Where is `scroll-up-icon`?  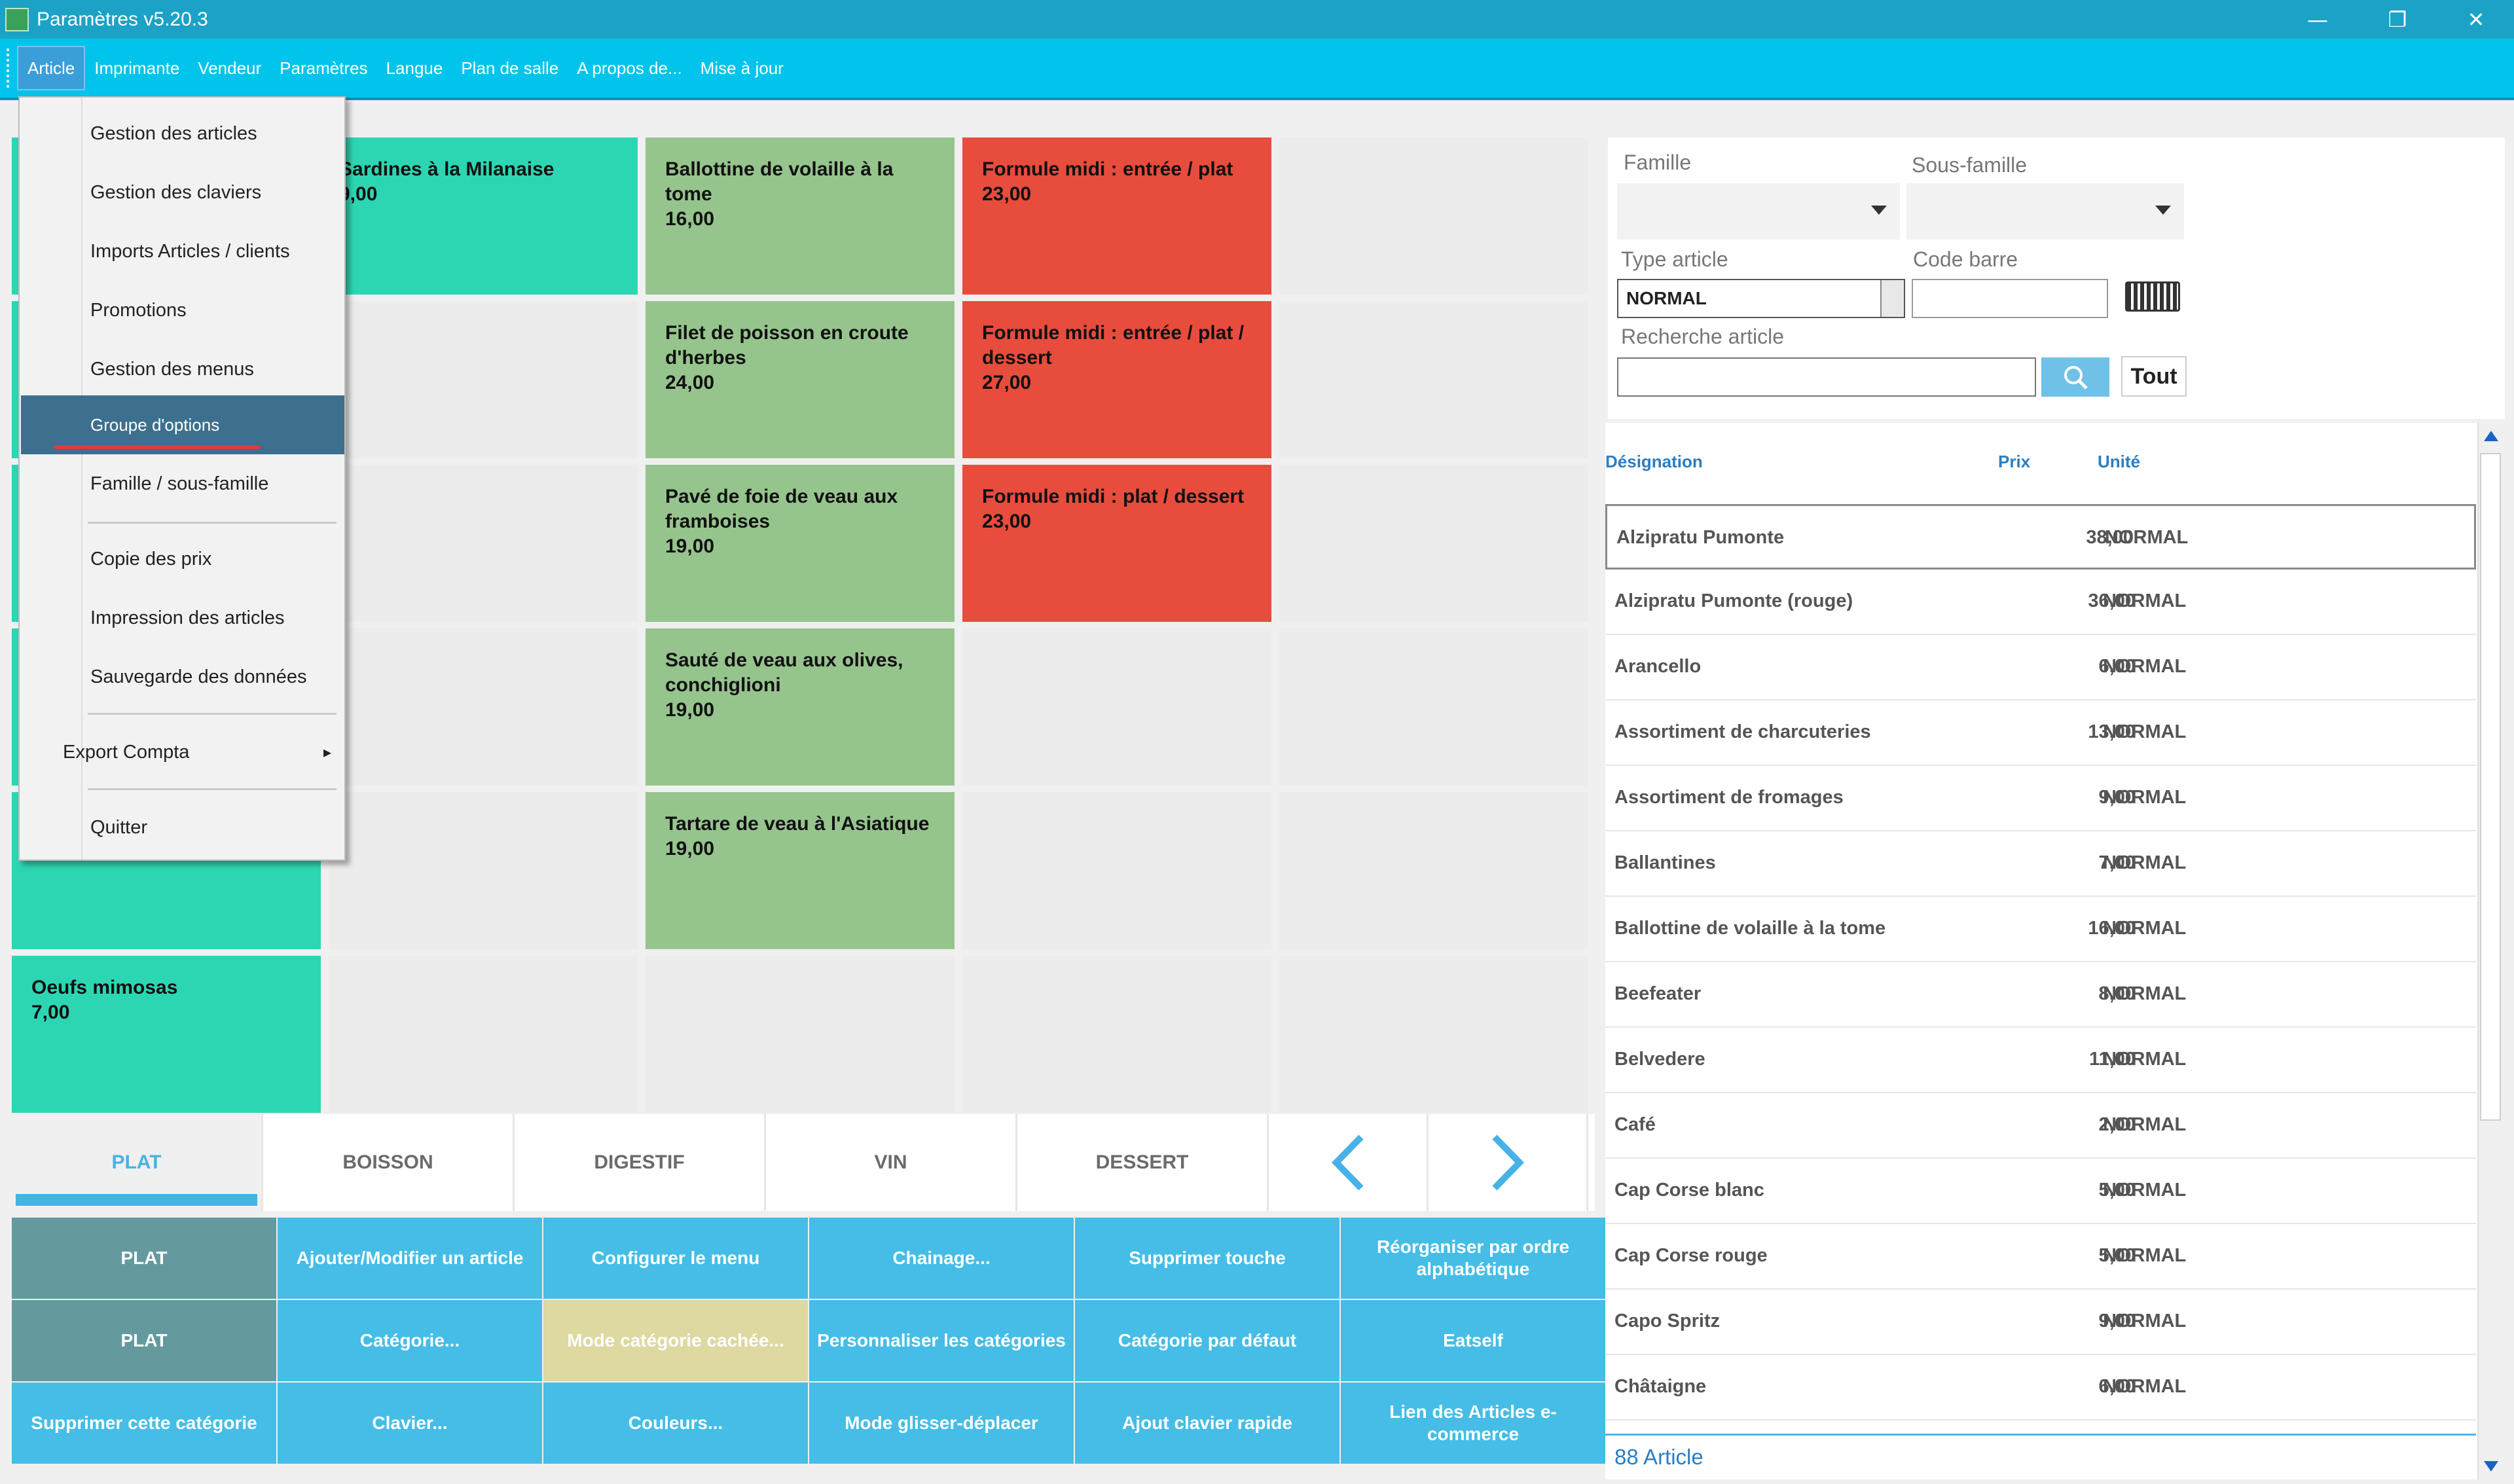
scroll-up-icon is located at coordinates (2491, 436).